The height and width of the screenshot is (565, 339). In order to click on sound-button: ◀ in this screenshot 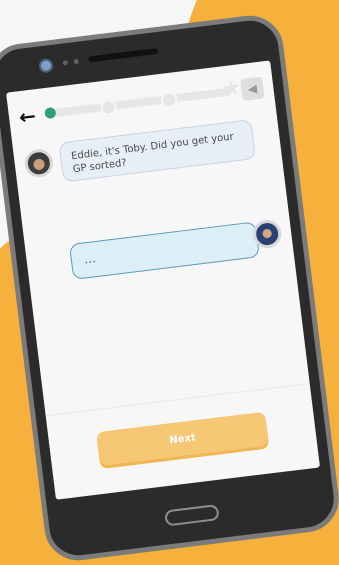, I will do `click(252, 89)`.